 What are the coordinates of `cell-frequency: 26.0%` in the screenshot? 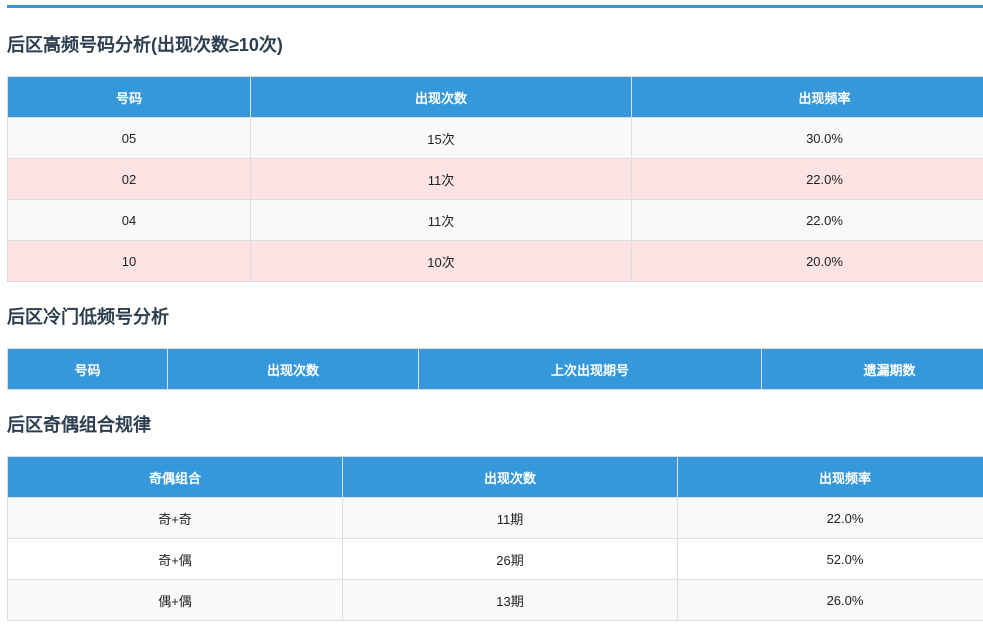 It's located at (830, 600).